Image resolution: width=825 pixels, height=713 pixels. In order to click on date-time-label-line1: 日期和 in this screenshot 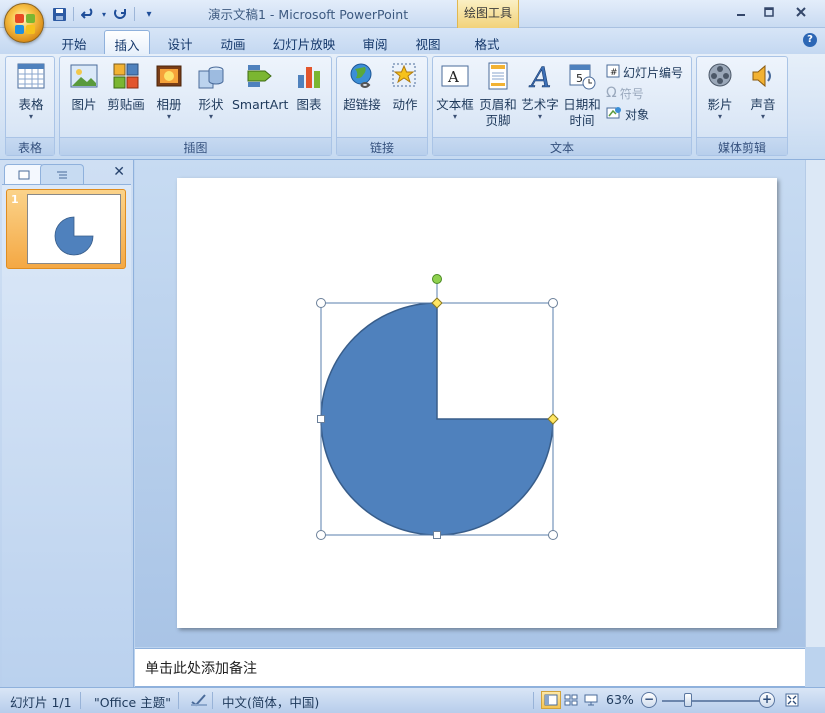, I will do `click(582, 104)`.